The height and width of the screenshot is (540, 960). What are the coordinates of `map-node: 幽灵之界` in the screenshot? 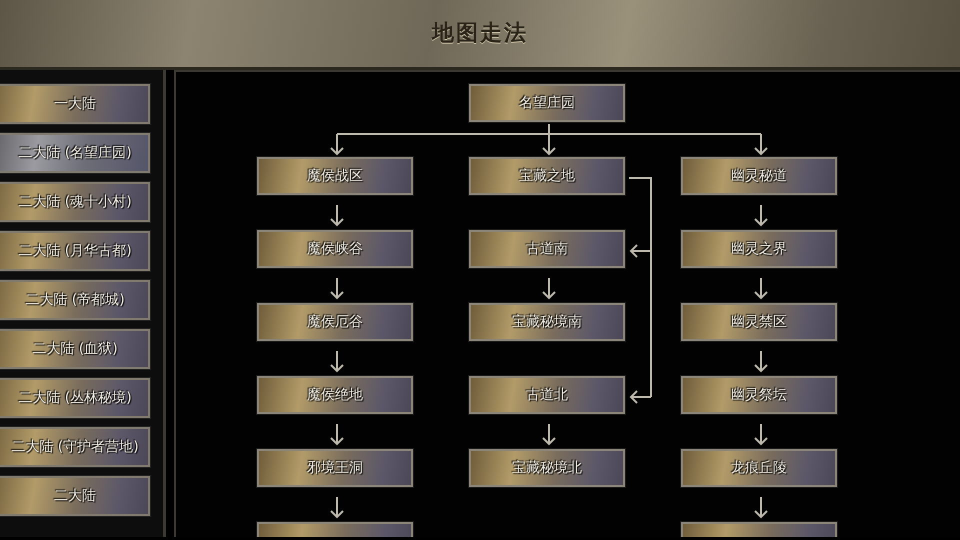 It's located at (759, 249).